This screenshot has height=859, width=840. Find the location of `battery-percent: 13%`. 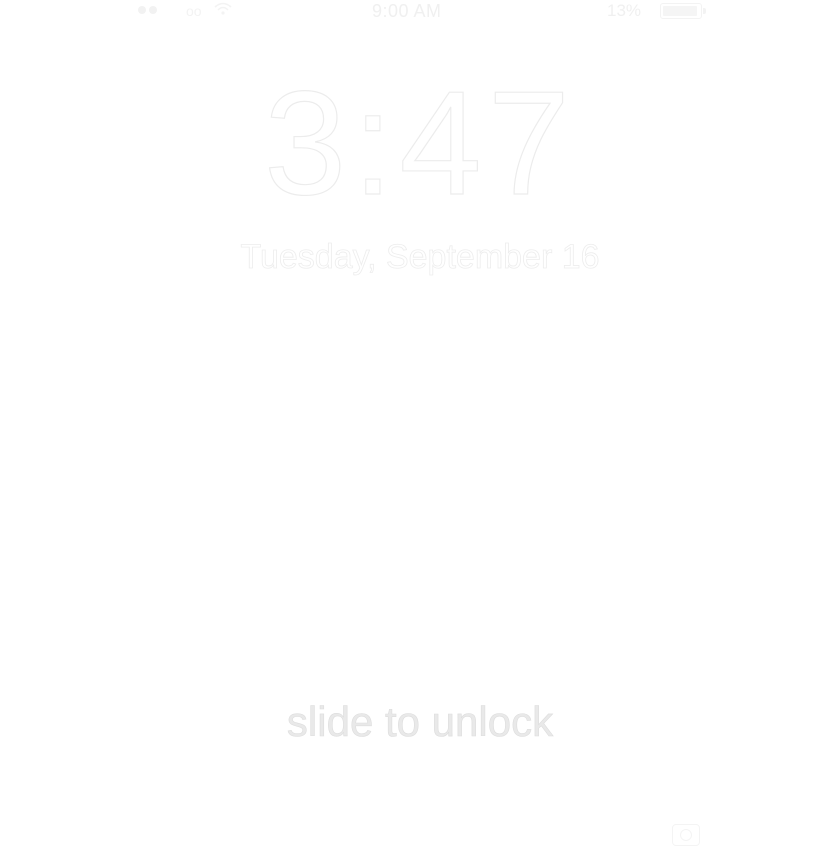

battery-percent: 13% is located at coordinates (624, 10).